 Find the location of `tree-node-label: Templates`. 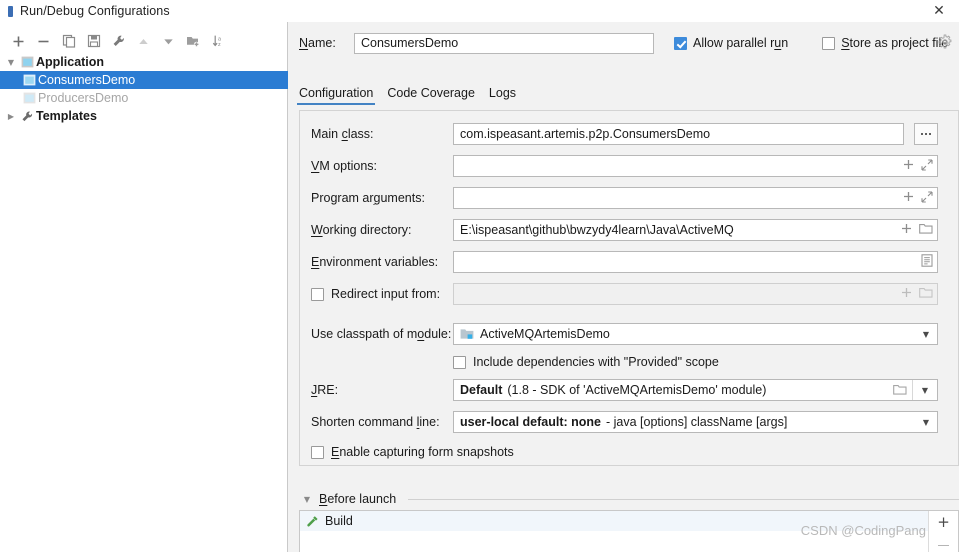

tree-node-label: Templates is located at coordinates (66, 116).